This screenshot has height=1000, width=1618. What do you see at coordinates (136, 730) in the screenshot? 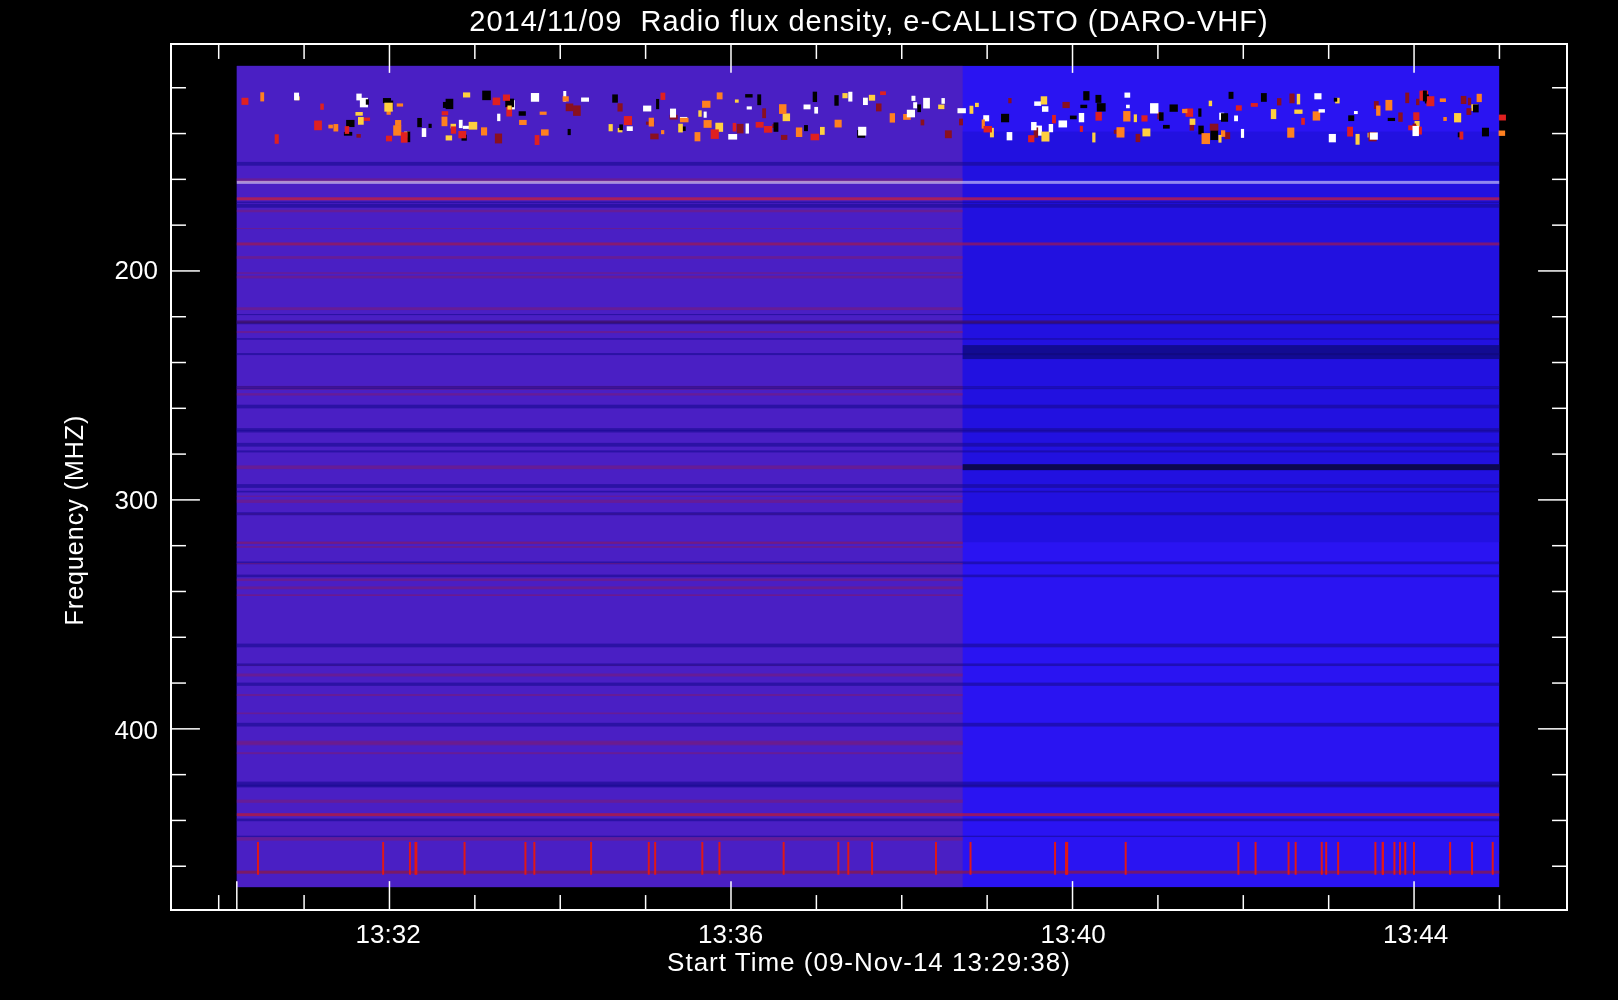
I see `tick-label: 400` at bounding box center [136, 730].